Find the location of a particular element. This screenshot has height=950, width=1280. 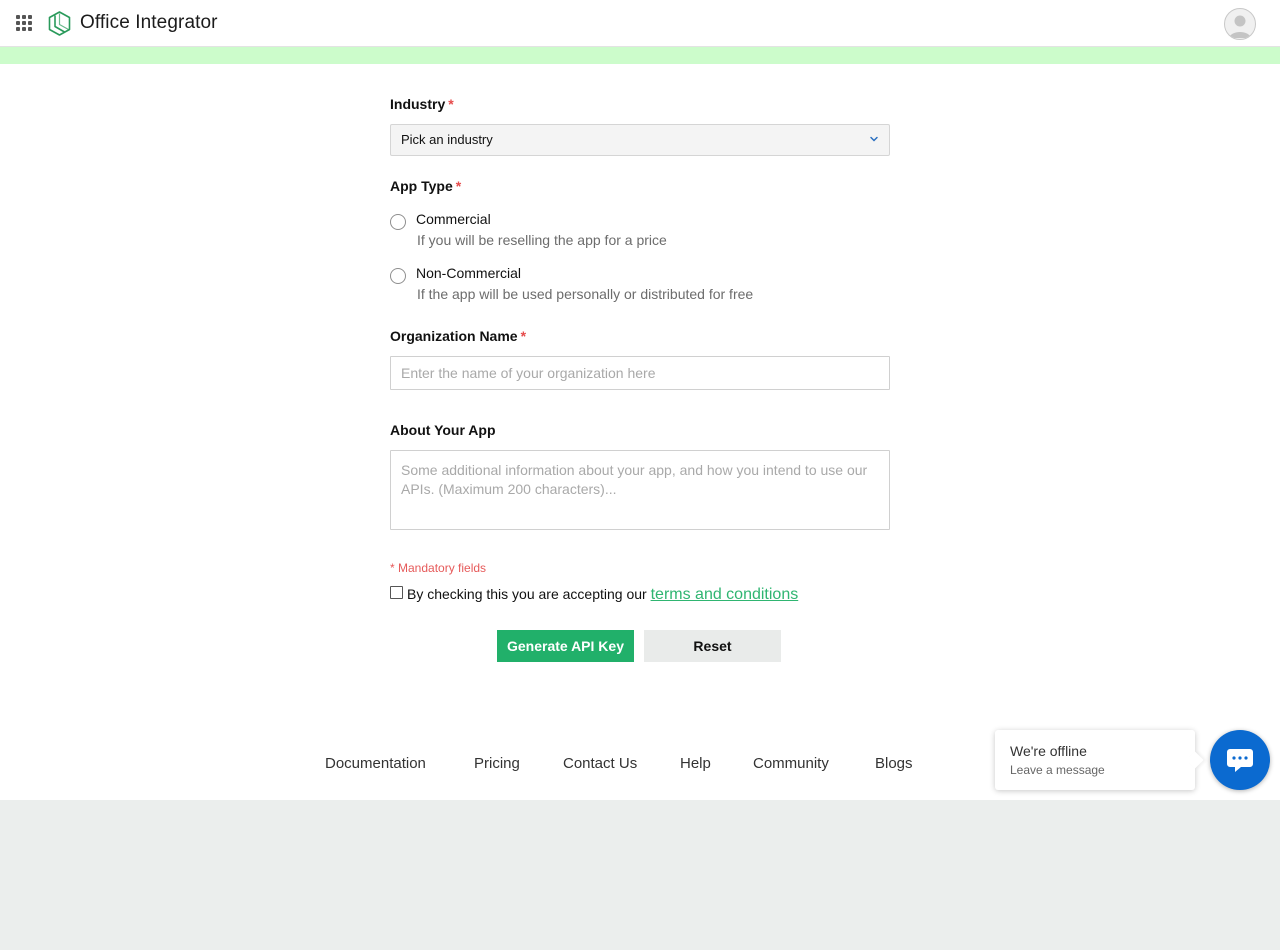

industry-select: Pick an industry is located at coordinates (640, 140).